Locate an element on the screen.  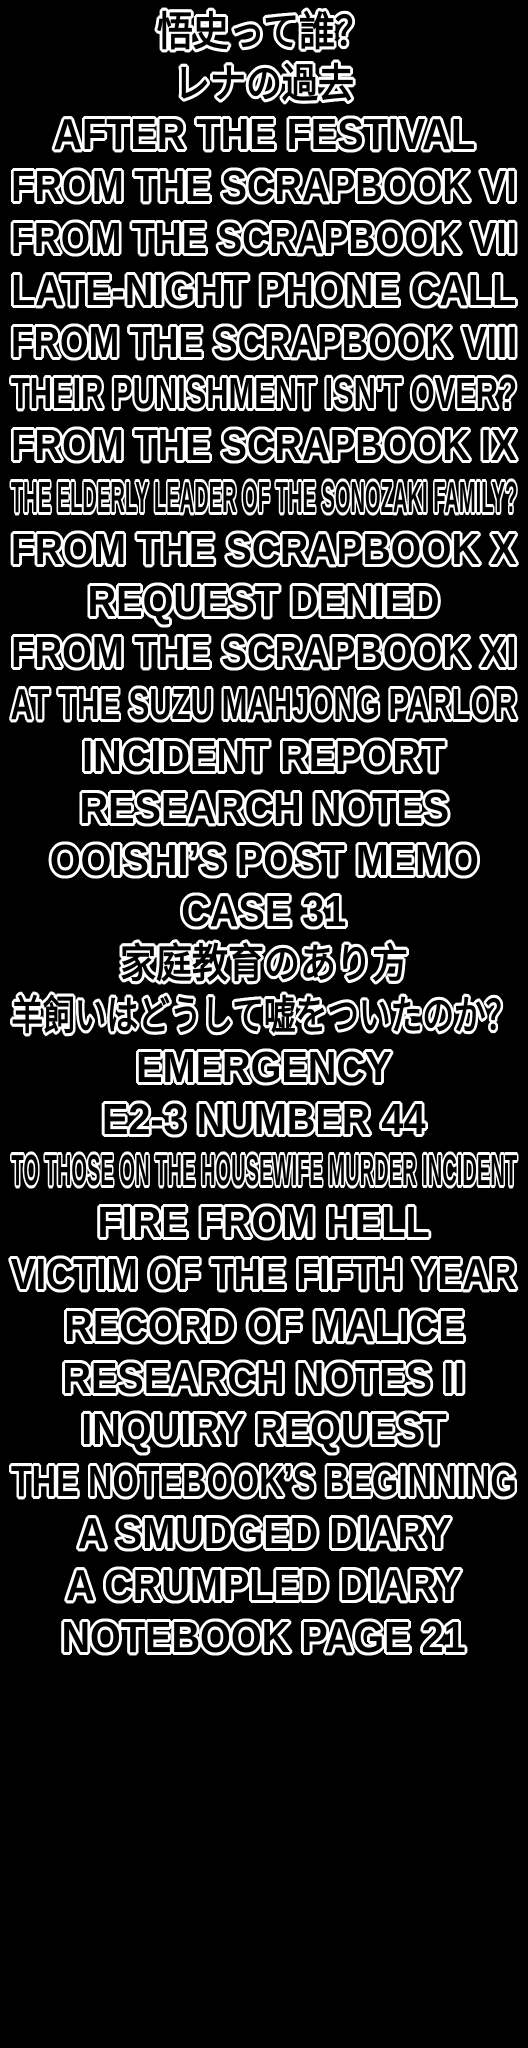
tip-item: A CRUMPLED DIARY is located at coordinates (264, 1586).